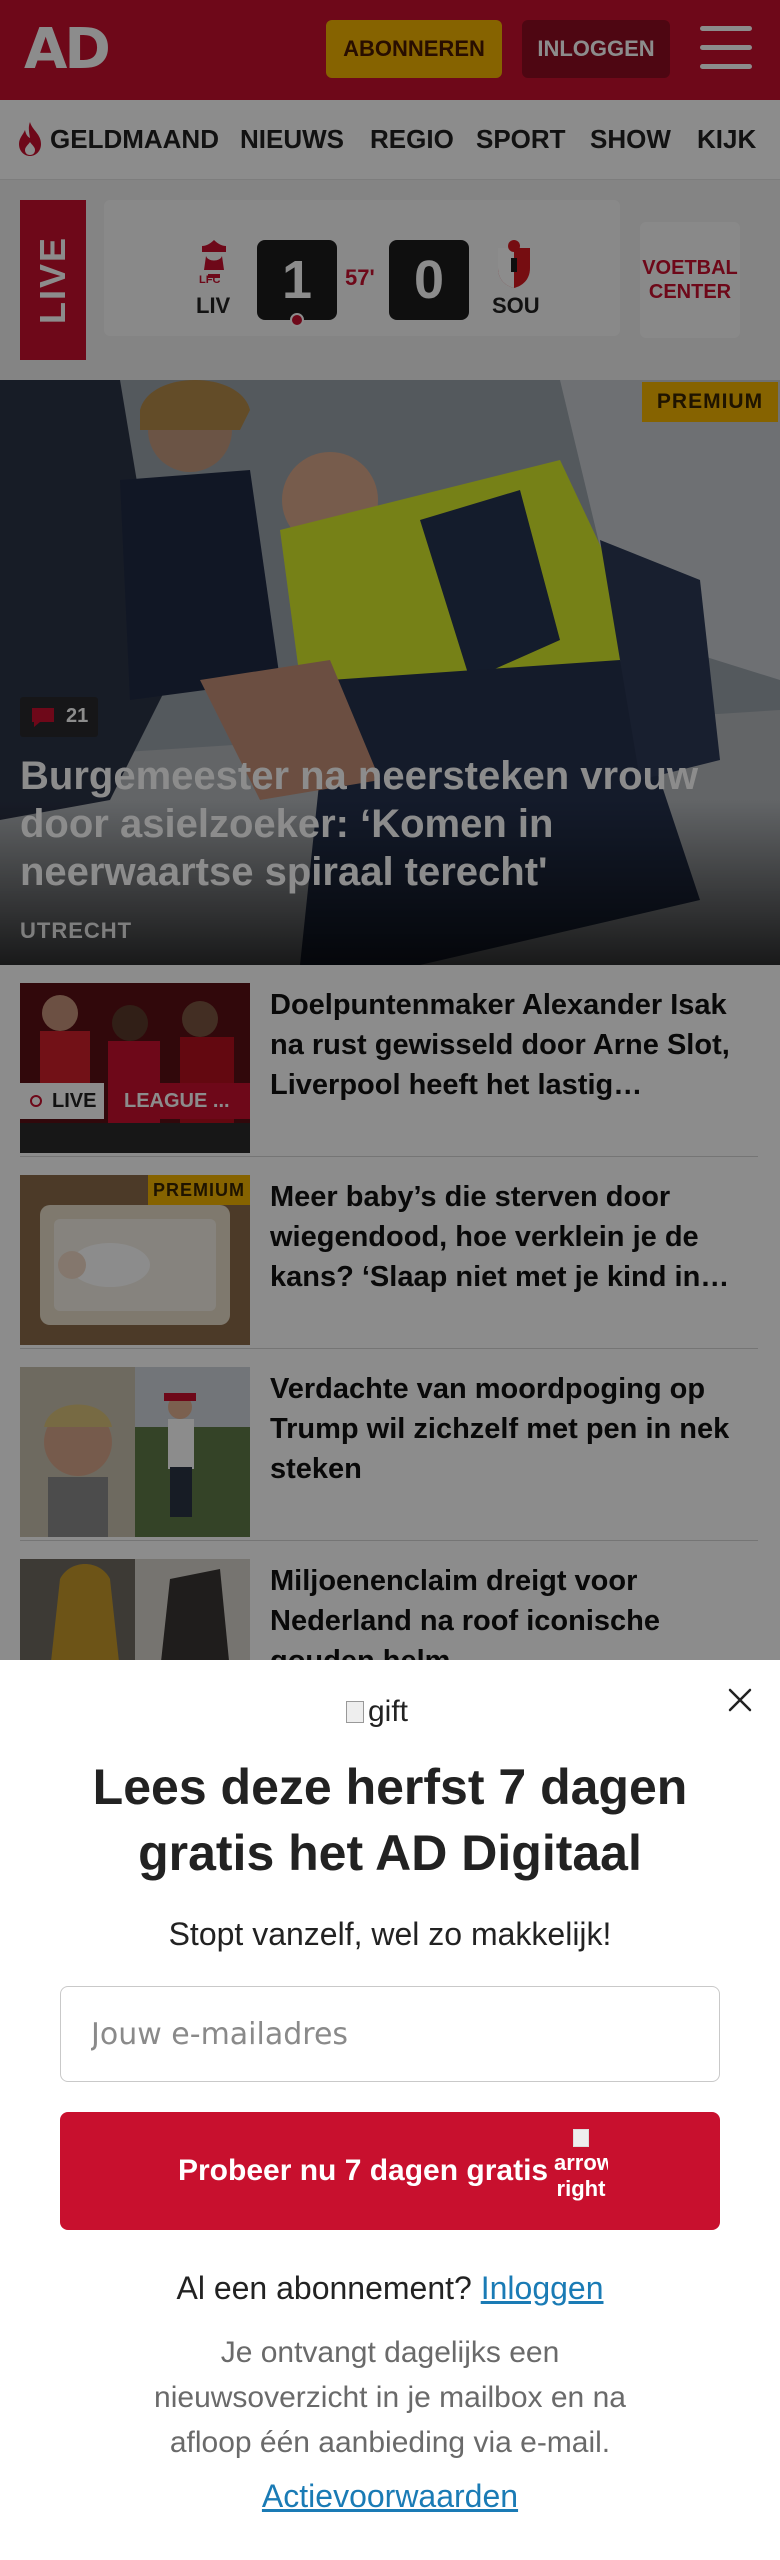 Image resolution: width=780 pixels, height=2560 pixels. Describe the element at coordinates (390, 2496) in the screenshot. I see `terms-link: Actievoorwaarden` at that location.